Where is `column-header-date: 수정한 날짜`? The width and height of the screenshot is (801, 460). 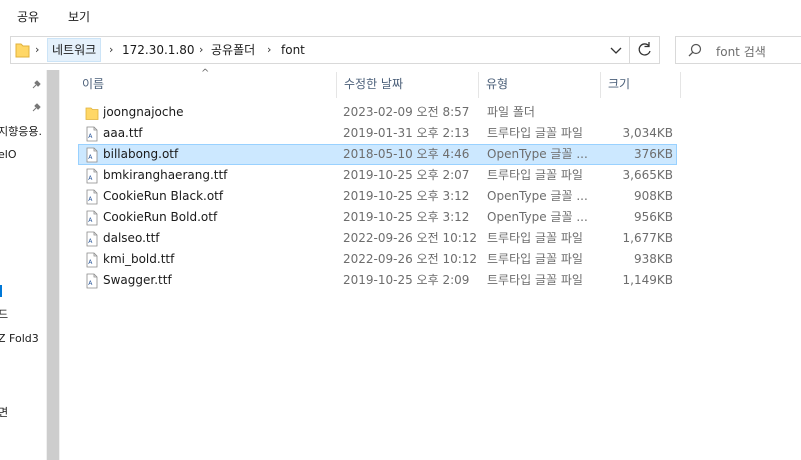
column-header-date: 수정한 날짜 is located at coordinates (407, 84).